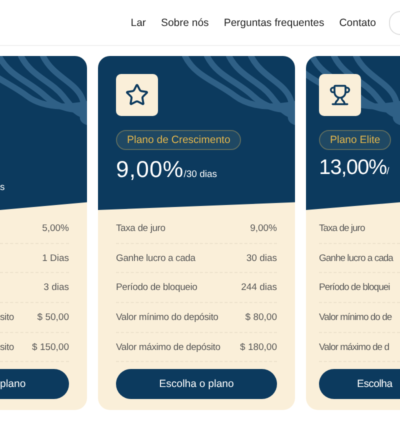 This screenshot has width=400, height=424. What do you see at coordinates (355, 317) in the screenshot?
I see `row-label: Valor mínimo do de` at bounding box center [355, 317].